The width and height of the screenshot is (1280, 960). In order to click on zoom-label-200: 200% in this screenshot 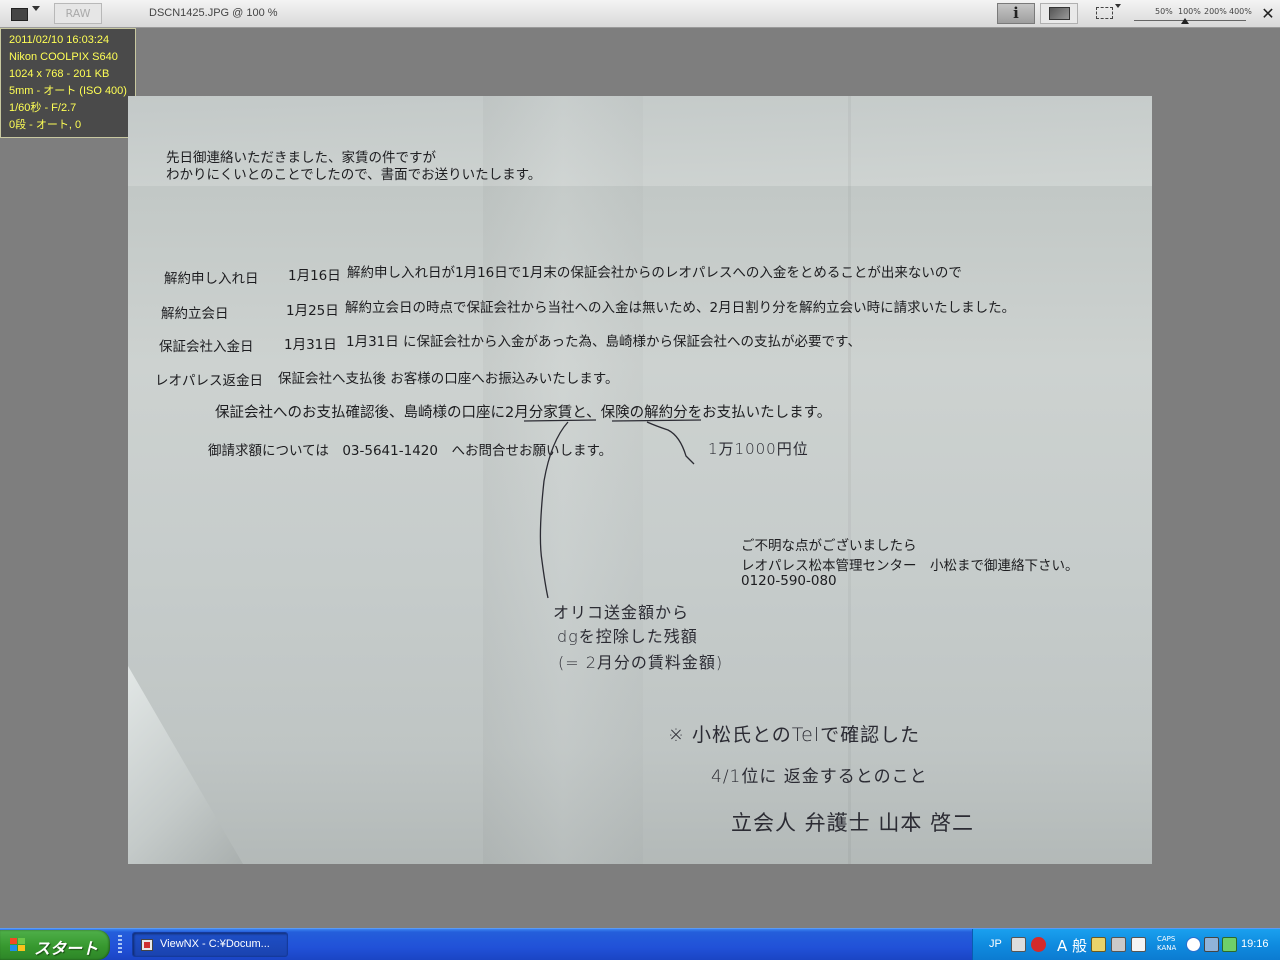, I will do `click(1215, 11)`.